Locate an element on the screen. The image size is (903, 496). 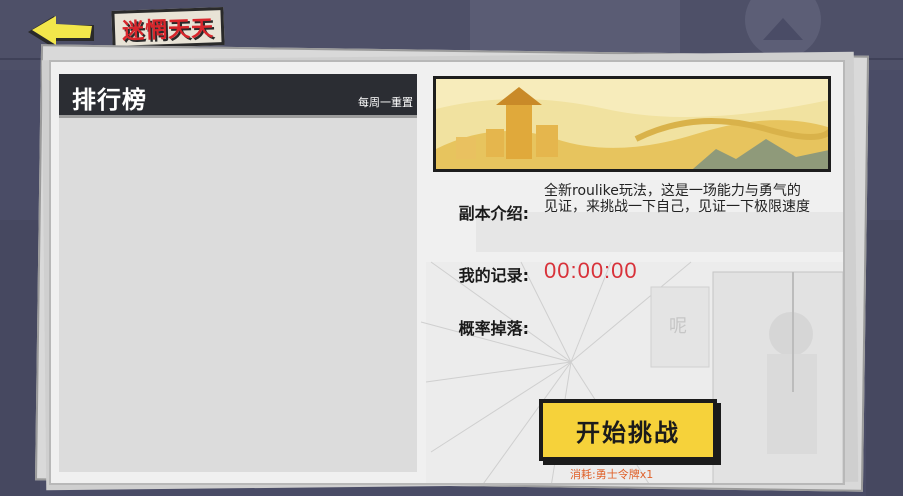
start-challenge-label: 开始挑战 is located at coordinates (628, 432).